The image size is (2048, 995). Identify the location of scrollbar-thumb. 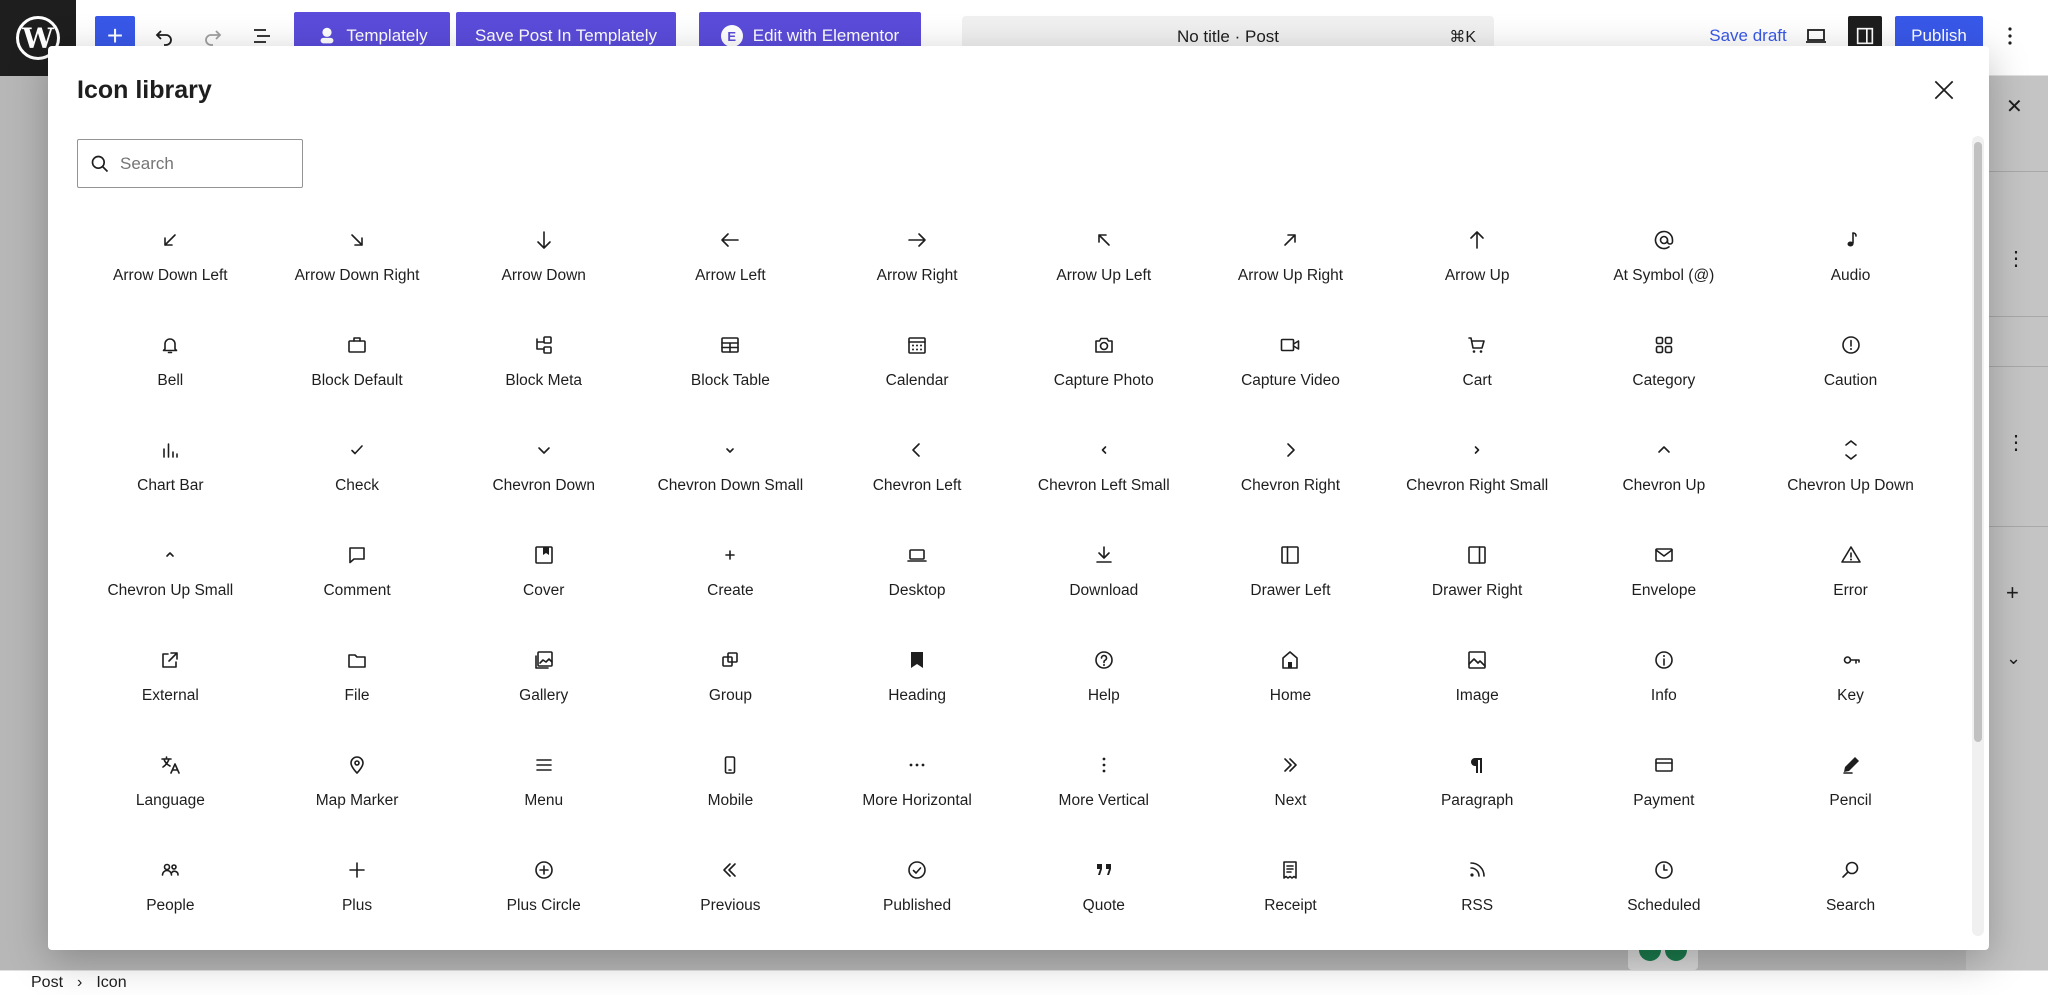
(1978, 442).